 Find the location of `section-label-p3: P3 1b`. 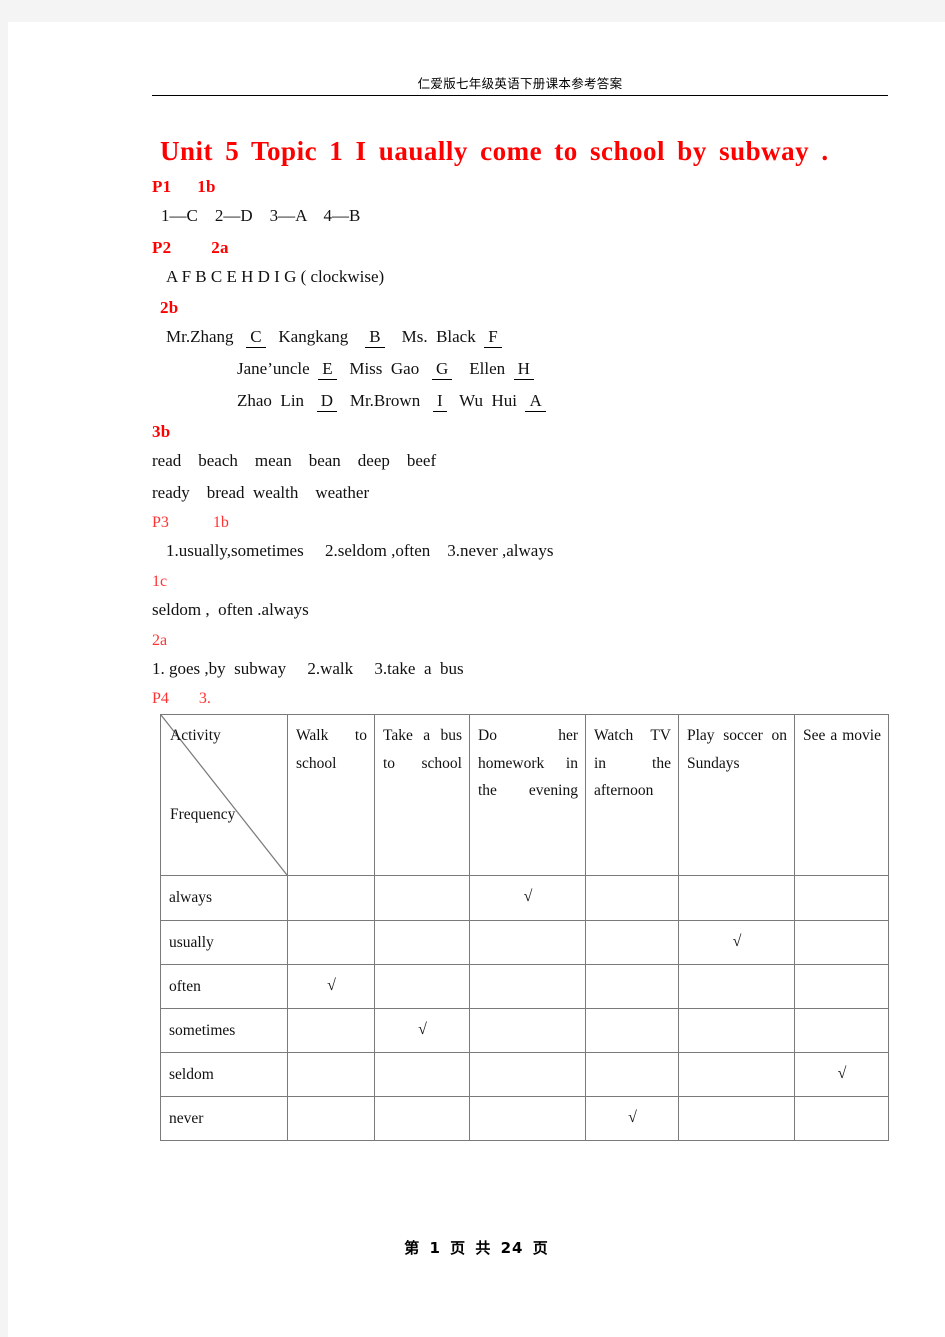

section-label-p3: P3 1b is located at coordinates (520, 523).